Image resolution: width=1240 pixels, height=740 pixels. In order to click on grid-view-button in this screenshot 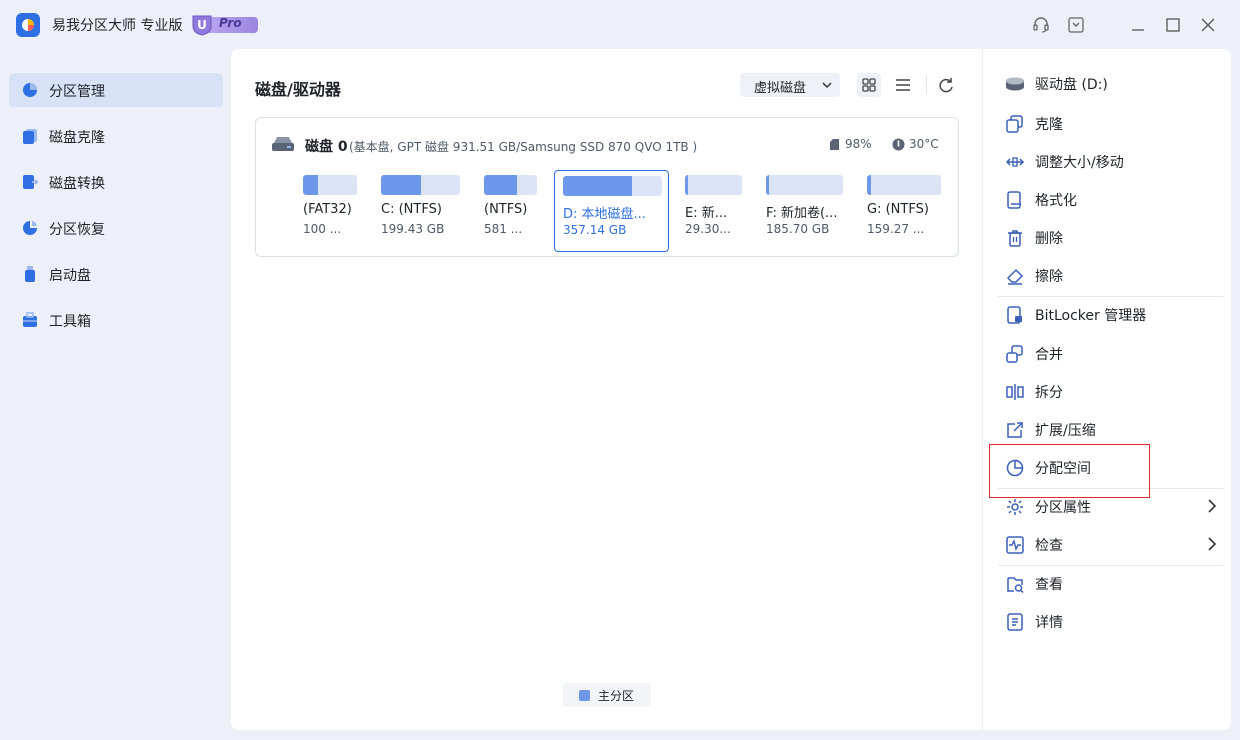, I will do `click(869, 85)`.